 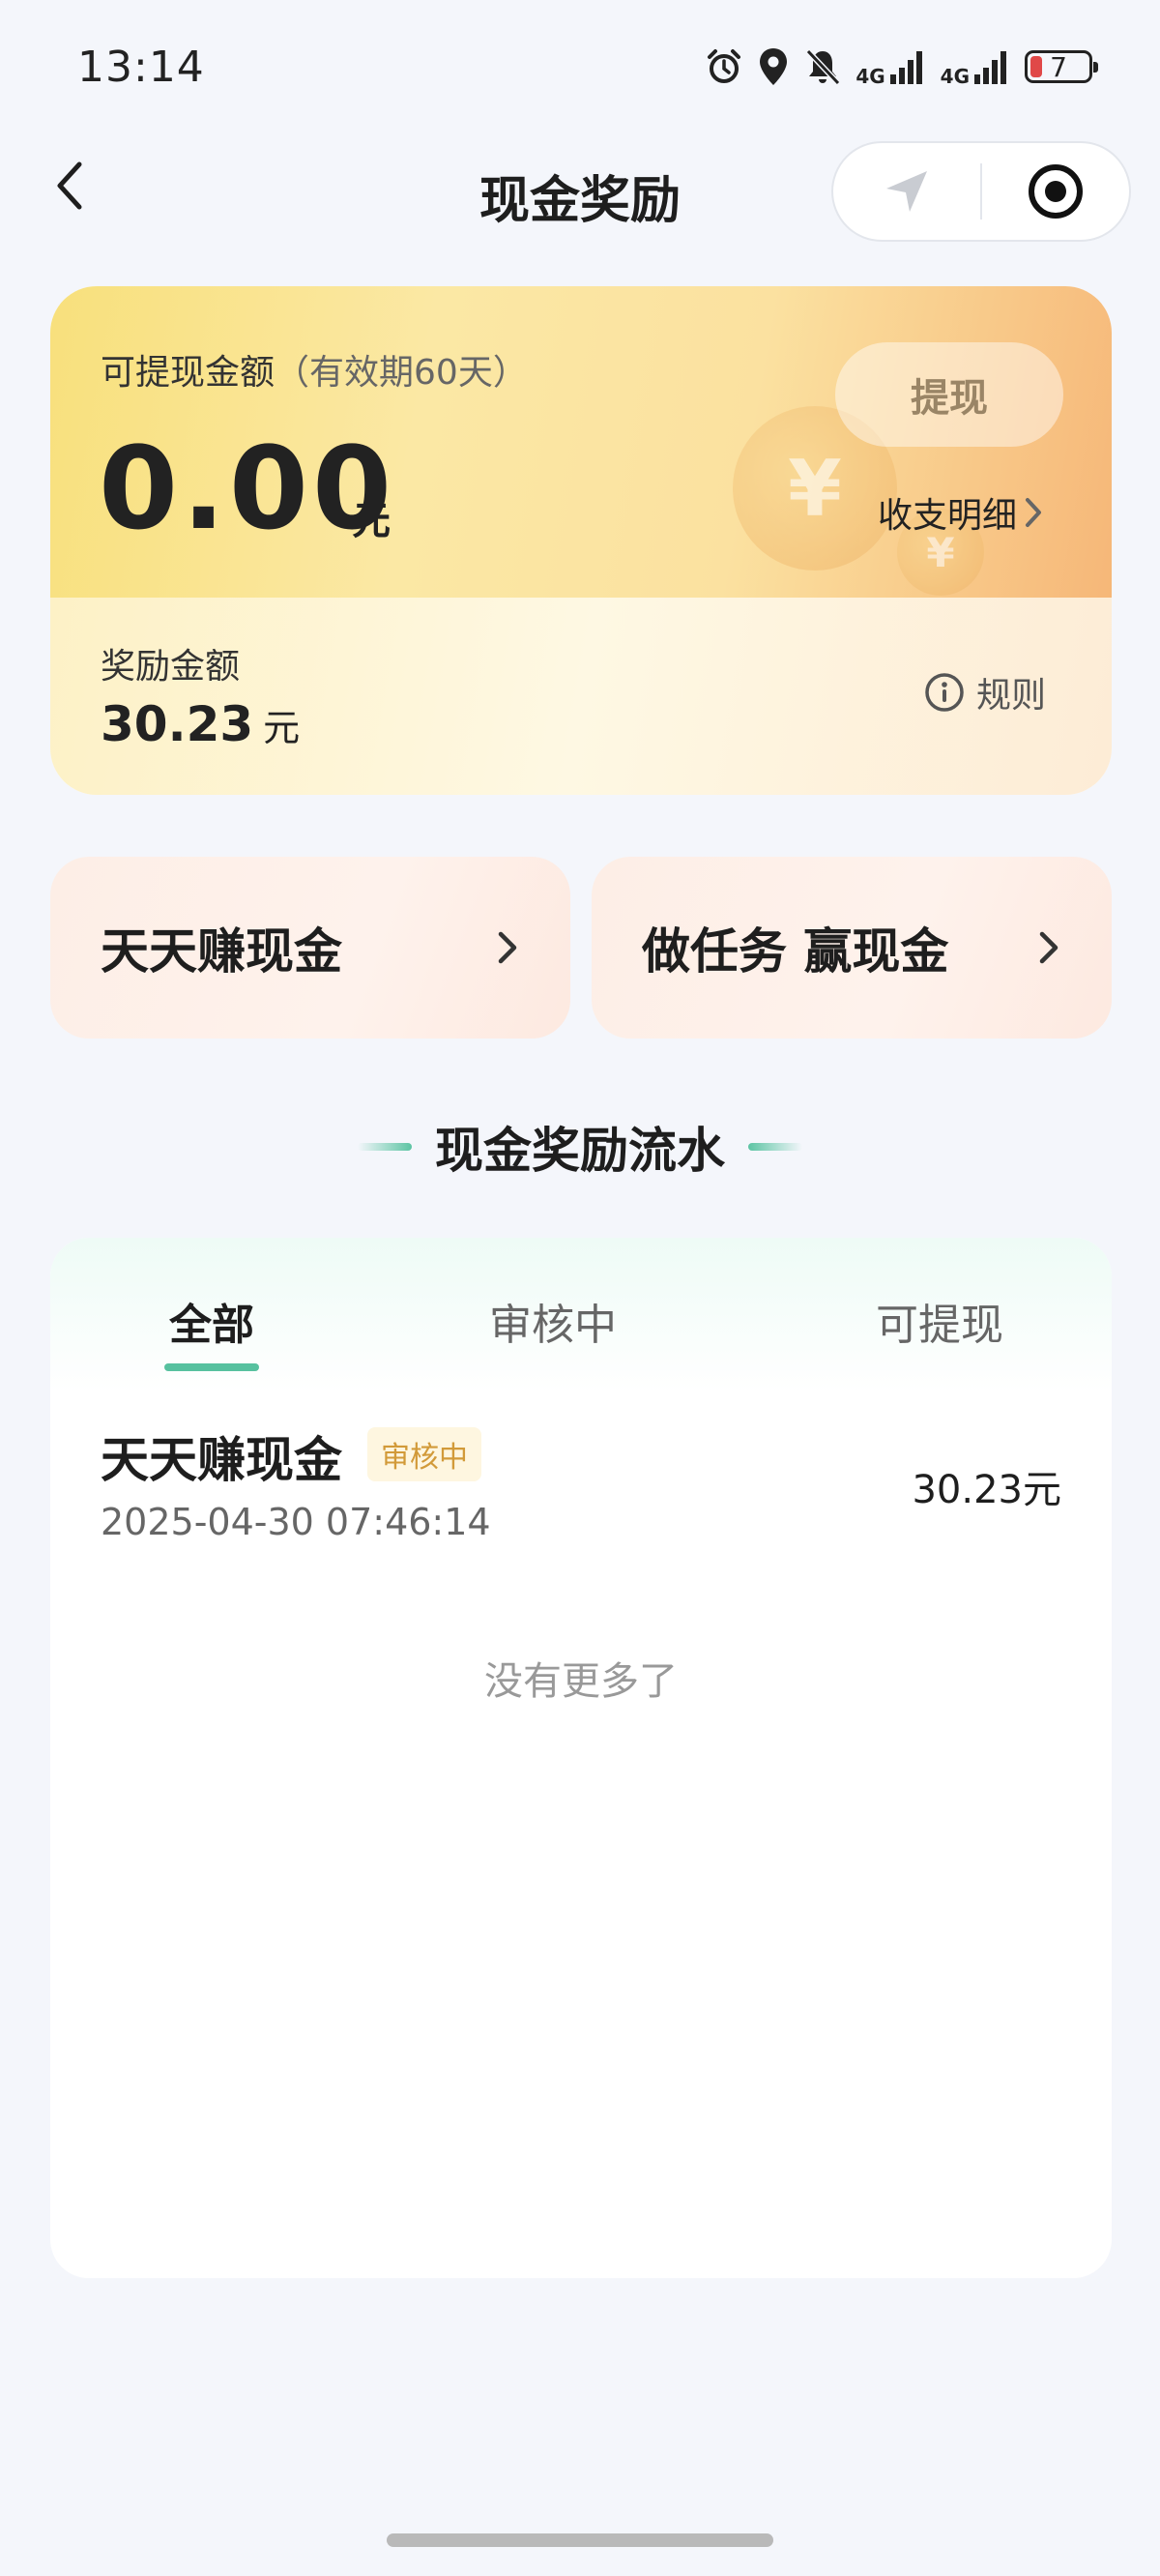 What do you see at coordinates (581, 442) in the screenshot?
I see `balance-card-top: ¥ ¥ 可提现金额（有效期60天） 0.00 元 提现 收支明细` at bounding box center [581, 442].